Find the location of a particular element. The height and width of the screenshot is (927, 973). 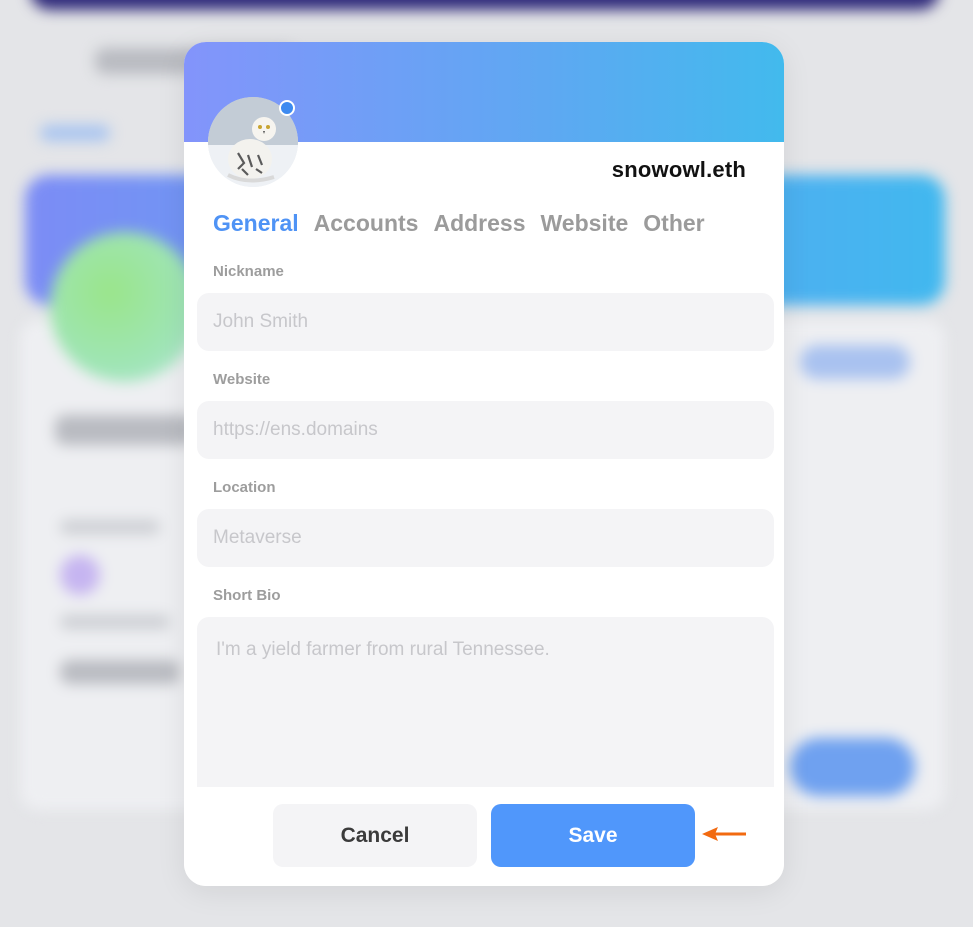

ens-name: snowowl.eth is located at coordinates (678, 169).